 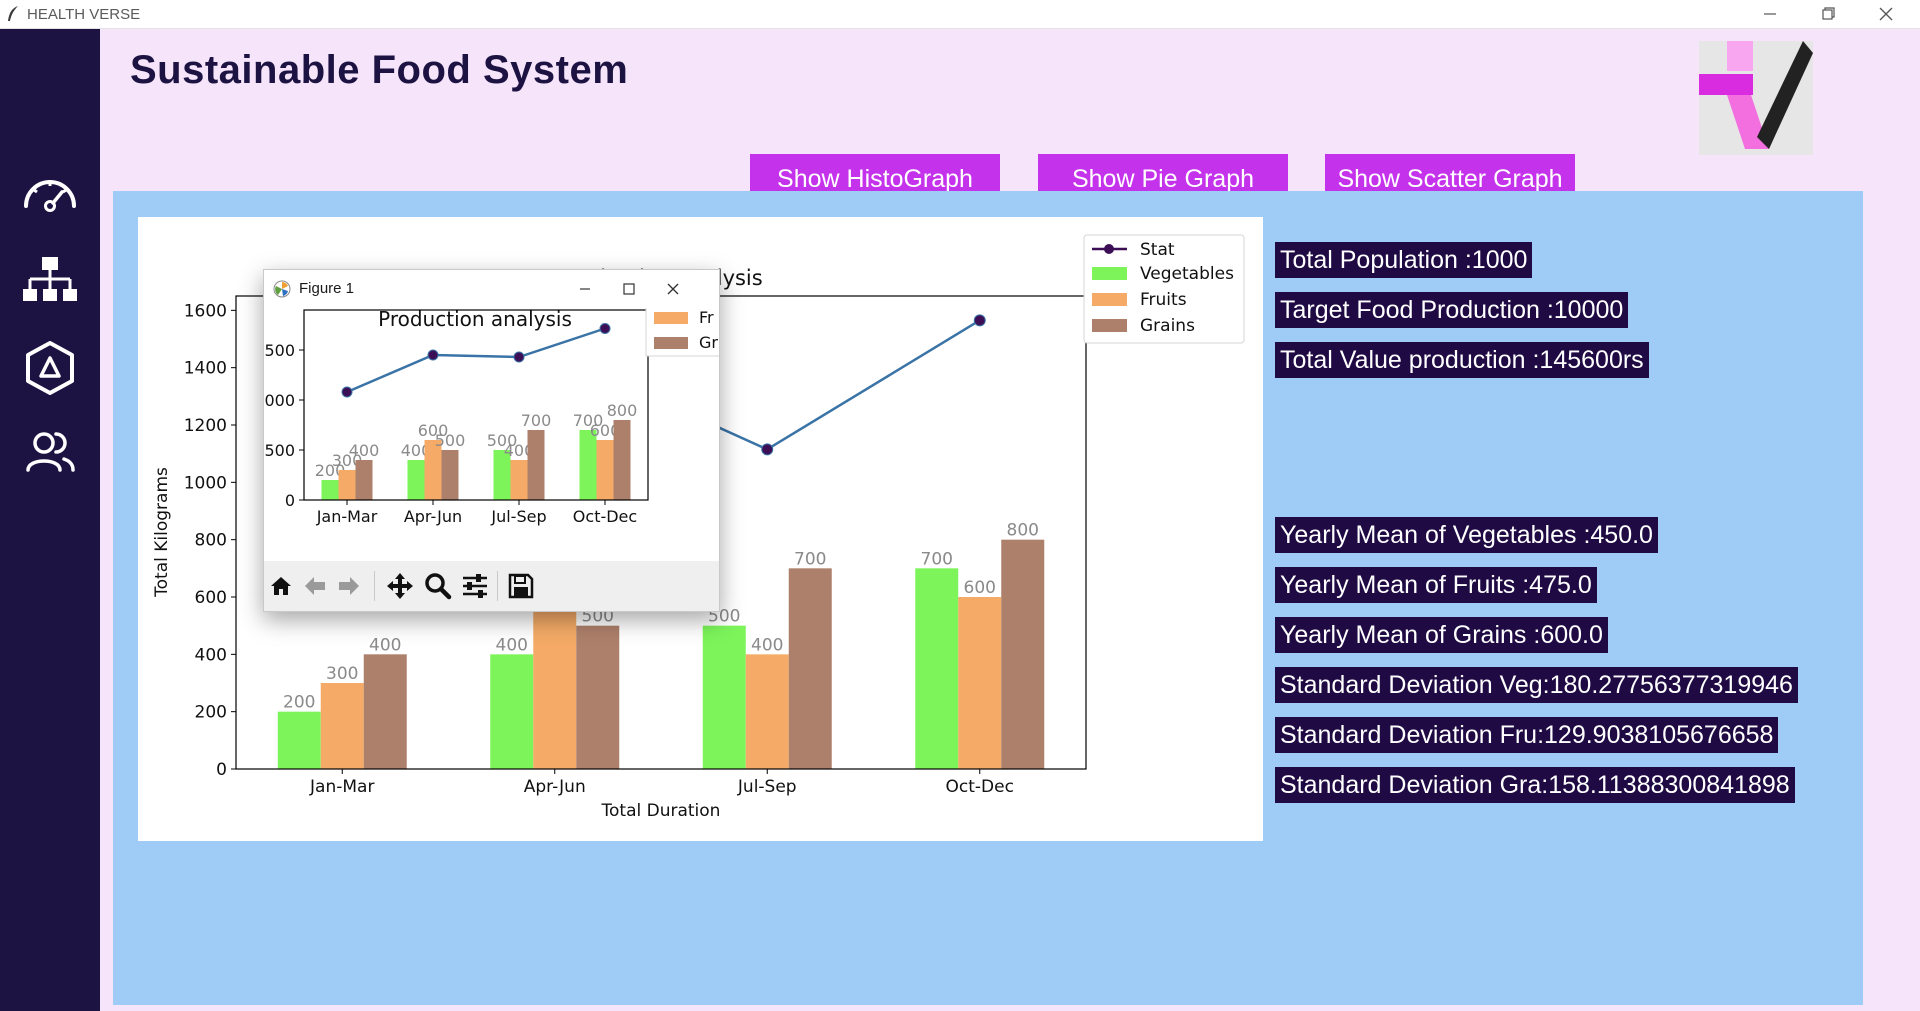 I want to click on window-title: HEALTH VERSE, so click(x=84, y=14).